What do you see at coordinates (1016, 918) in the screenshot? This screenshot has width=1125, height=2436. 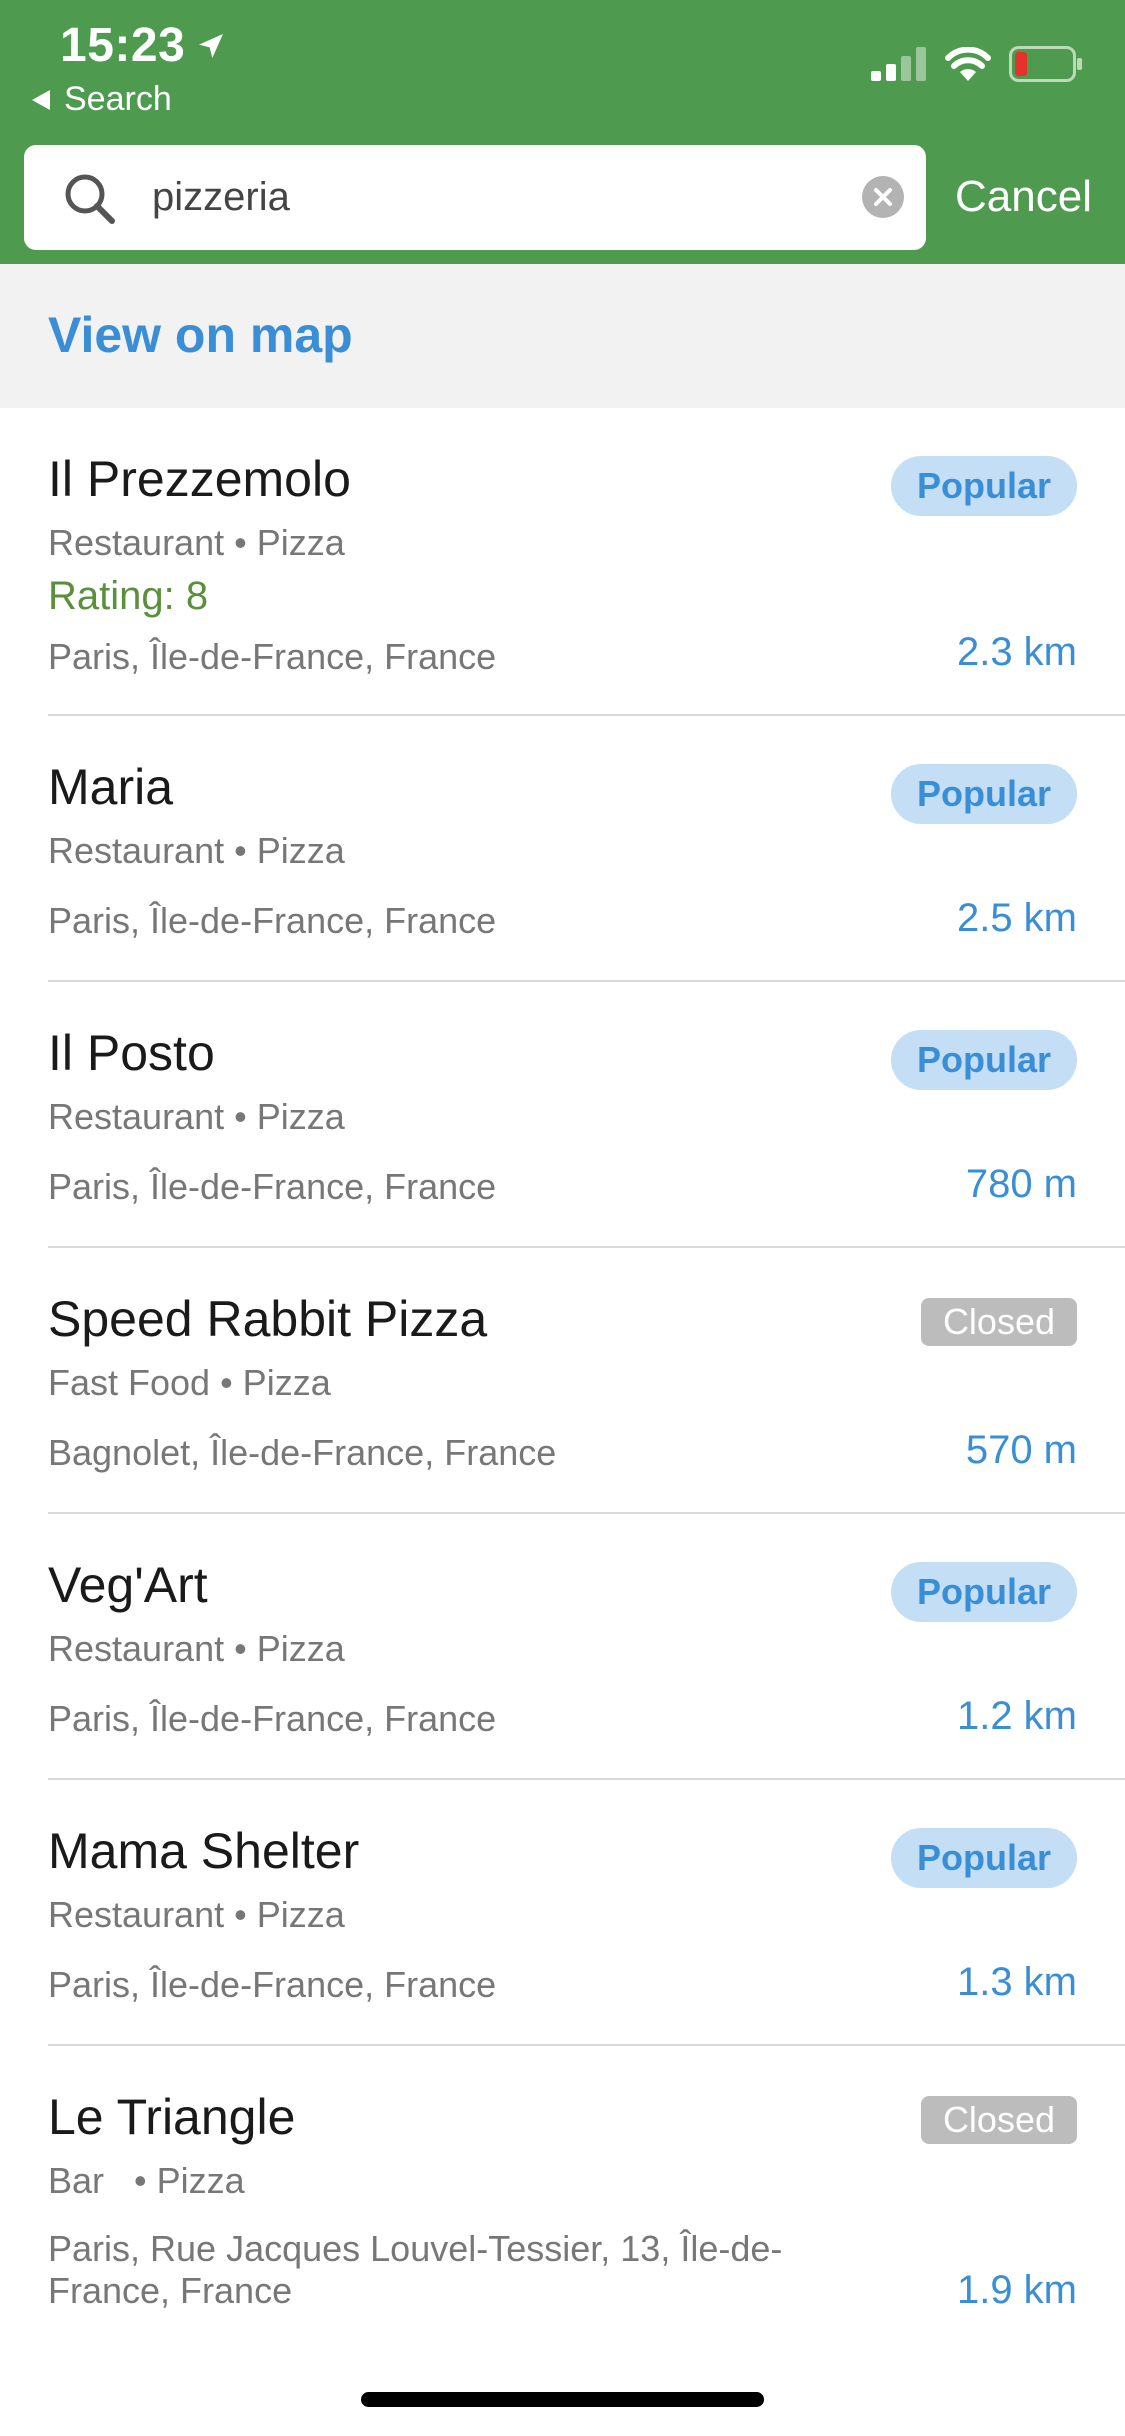 I see `result-distance: 2.5 km` at bounding box center [1016, 918].